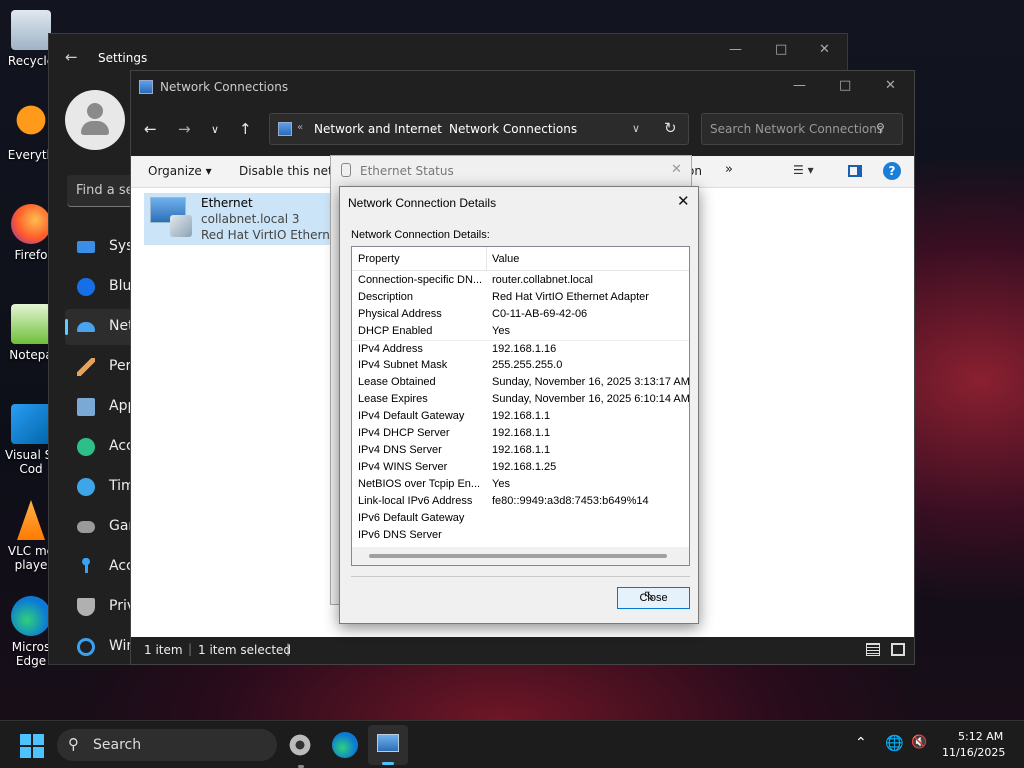 The image size is (1024, 768). Describe the element at coordinates (520, 467) in the screenshot. I see `table-row: IPv4 WINS Server 192.168.1.25` at that location.